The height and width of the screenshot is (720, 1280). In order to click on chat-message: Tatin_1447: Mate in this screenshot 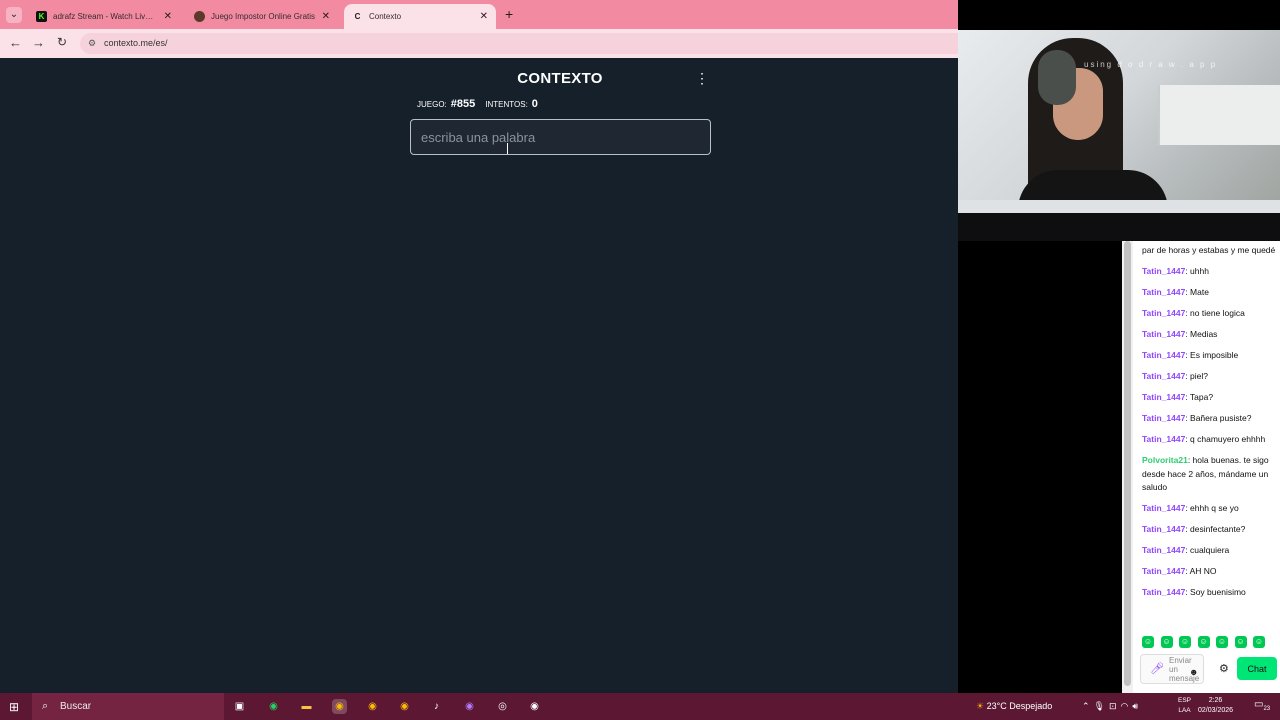, I will do `click(1210, 293)`.